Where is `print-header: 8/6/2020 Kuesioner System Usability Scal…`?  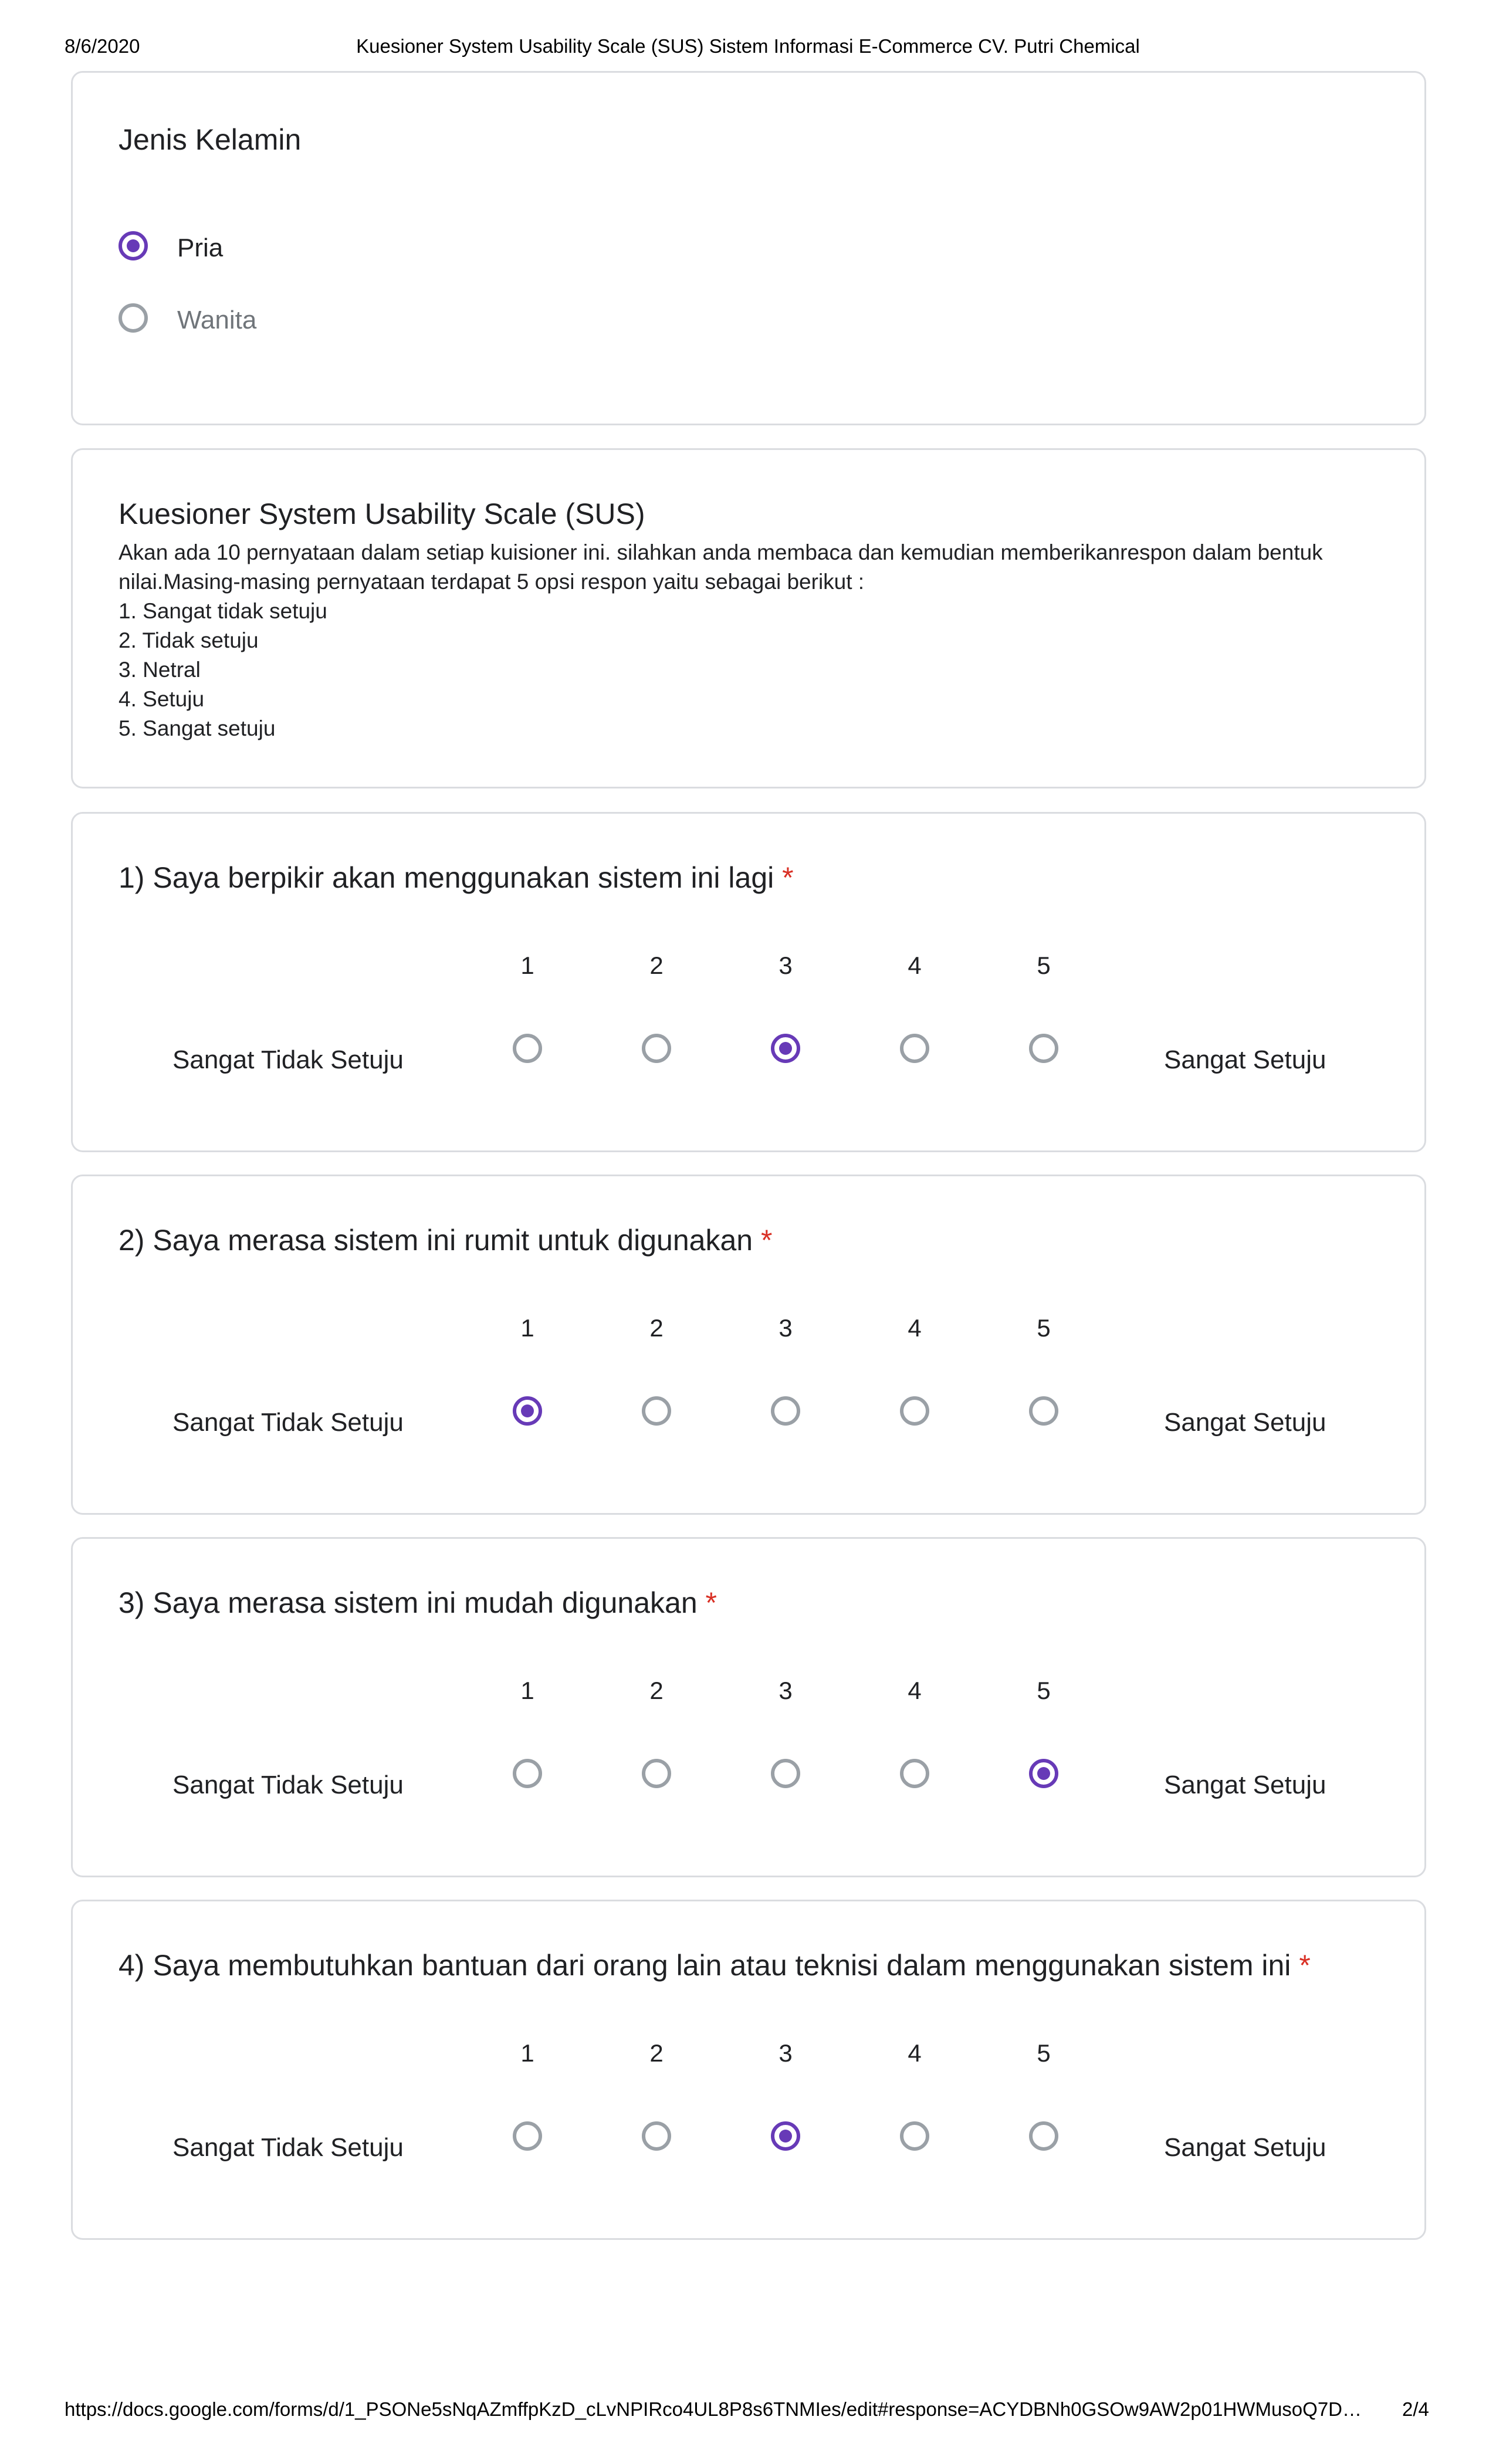
print-header: 8/6/2020 Kuesioner System Usability Scal… is located at coordinates (748, 50).